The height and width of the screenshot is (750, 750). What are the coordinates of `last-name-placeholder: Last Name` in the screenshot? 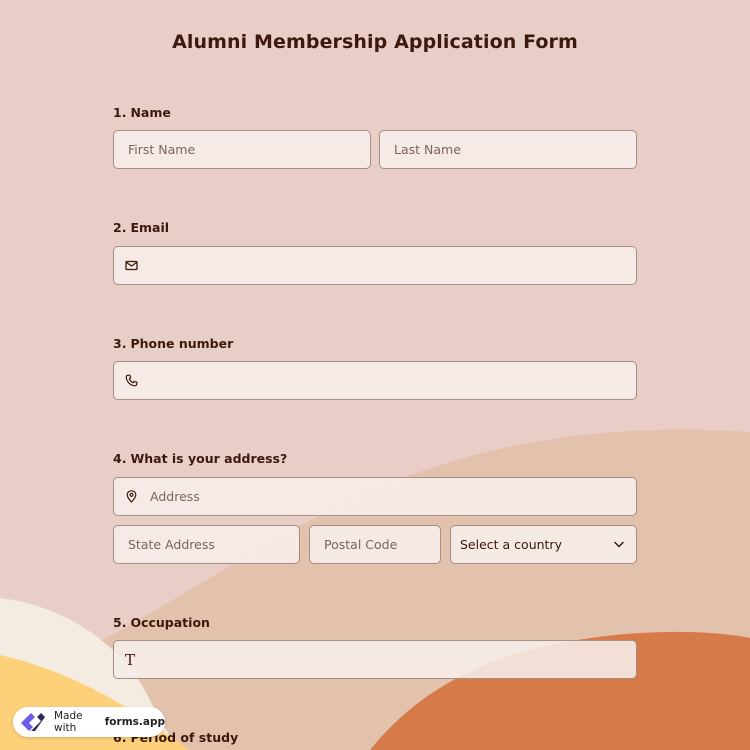 It's located at (427, 149).